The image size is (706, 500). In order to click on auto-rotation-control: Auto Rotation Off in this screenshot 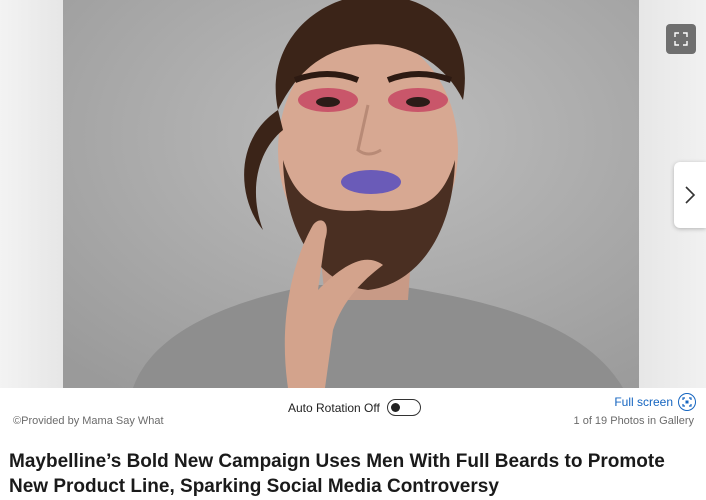, I will do `click(354, 407)`.